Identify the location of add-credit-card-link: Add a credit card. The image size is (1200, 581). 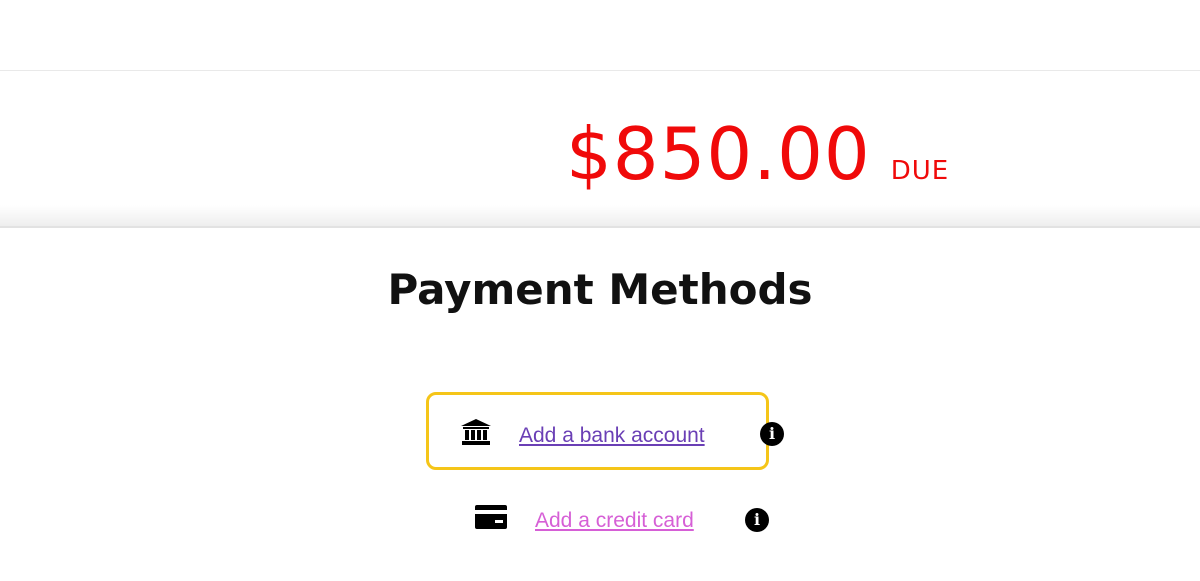
(614, 521).